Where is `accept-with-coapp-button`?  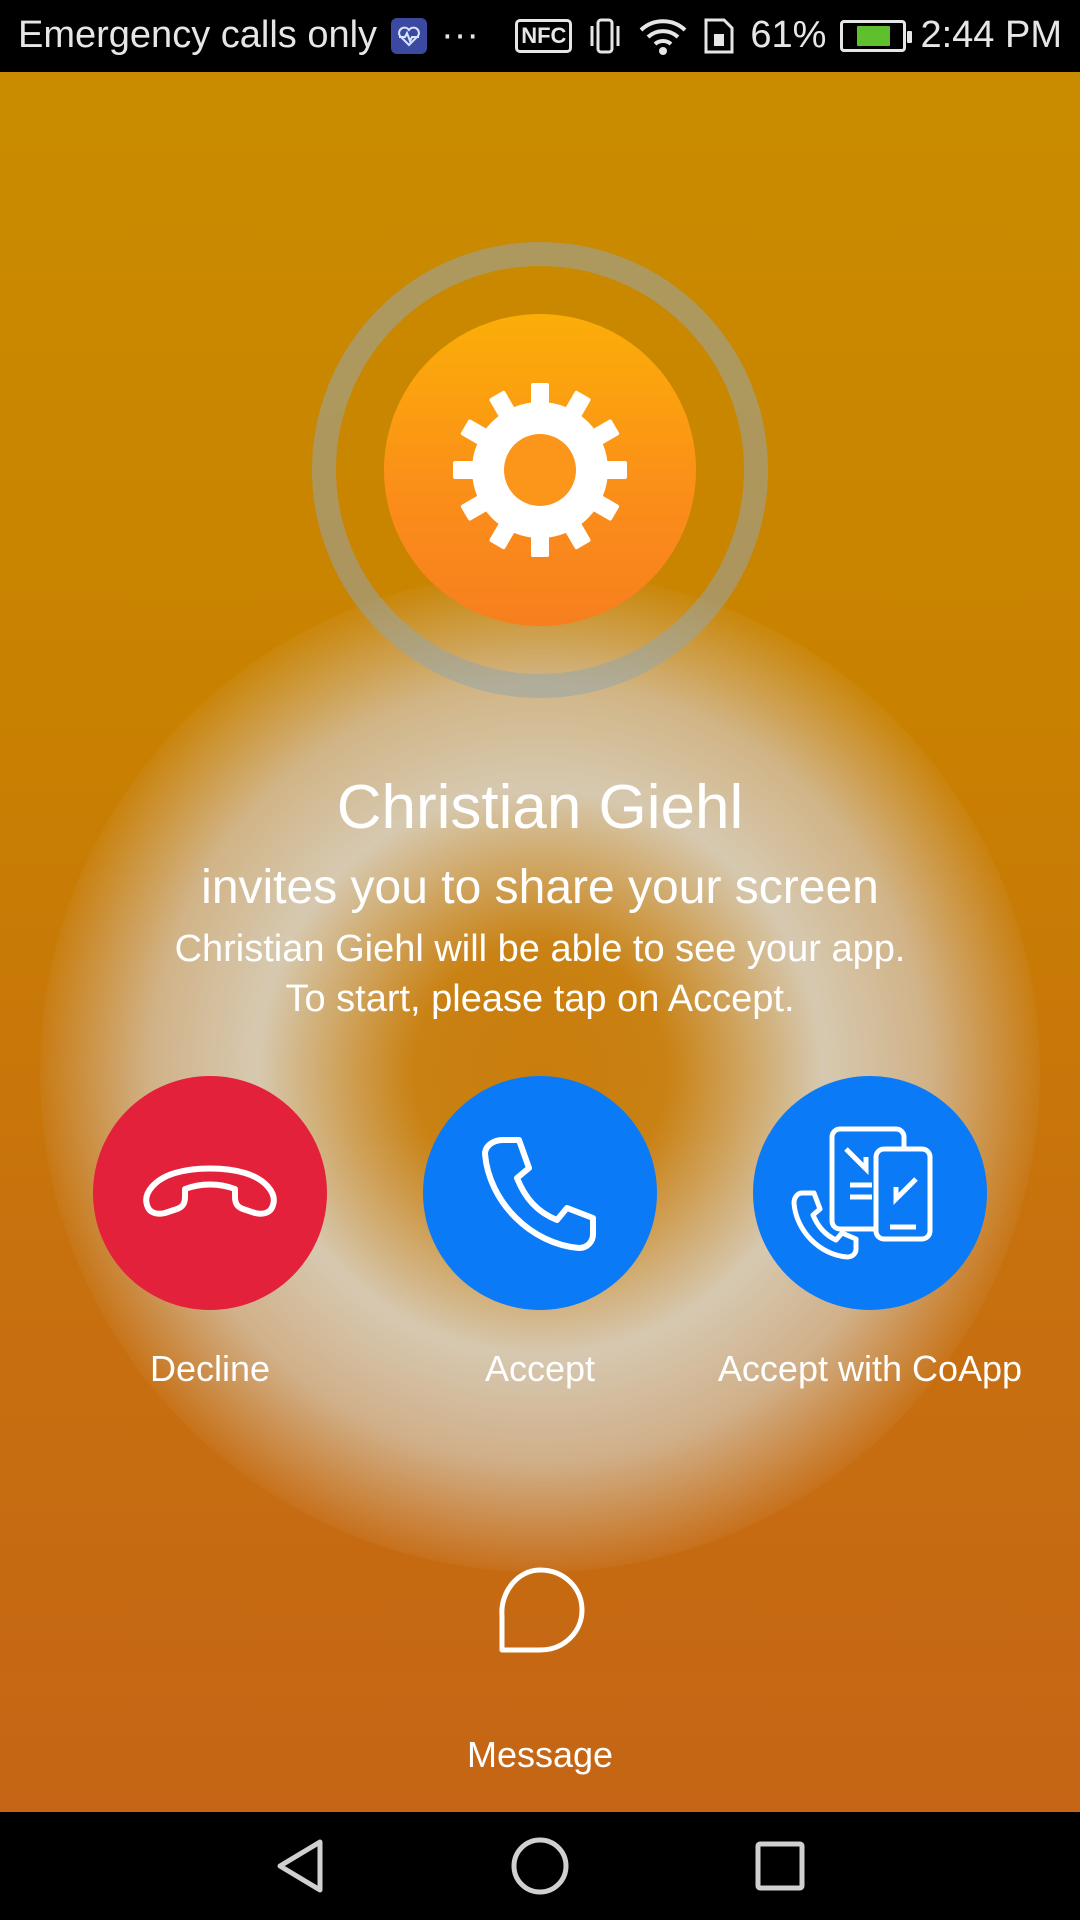
accept-with-coapp-button is located at coordinates (870, 1193).